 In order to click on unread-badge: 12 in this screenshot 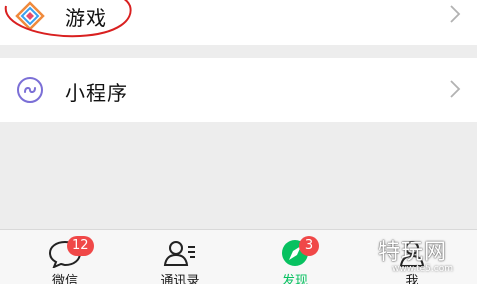, I will do `click(80, 246)`.